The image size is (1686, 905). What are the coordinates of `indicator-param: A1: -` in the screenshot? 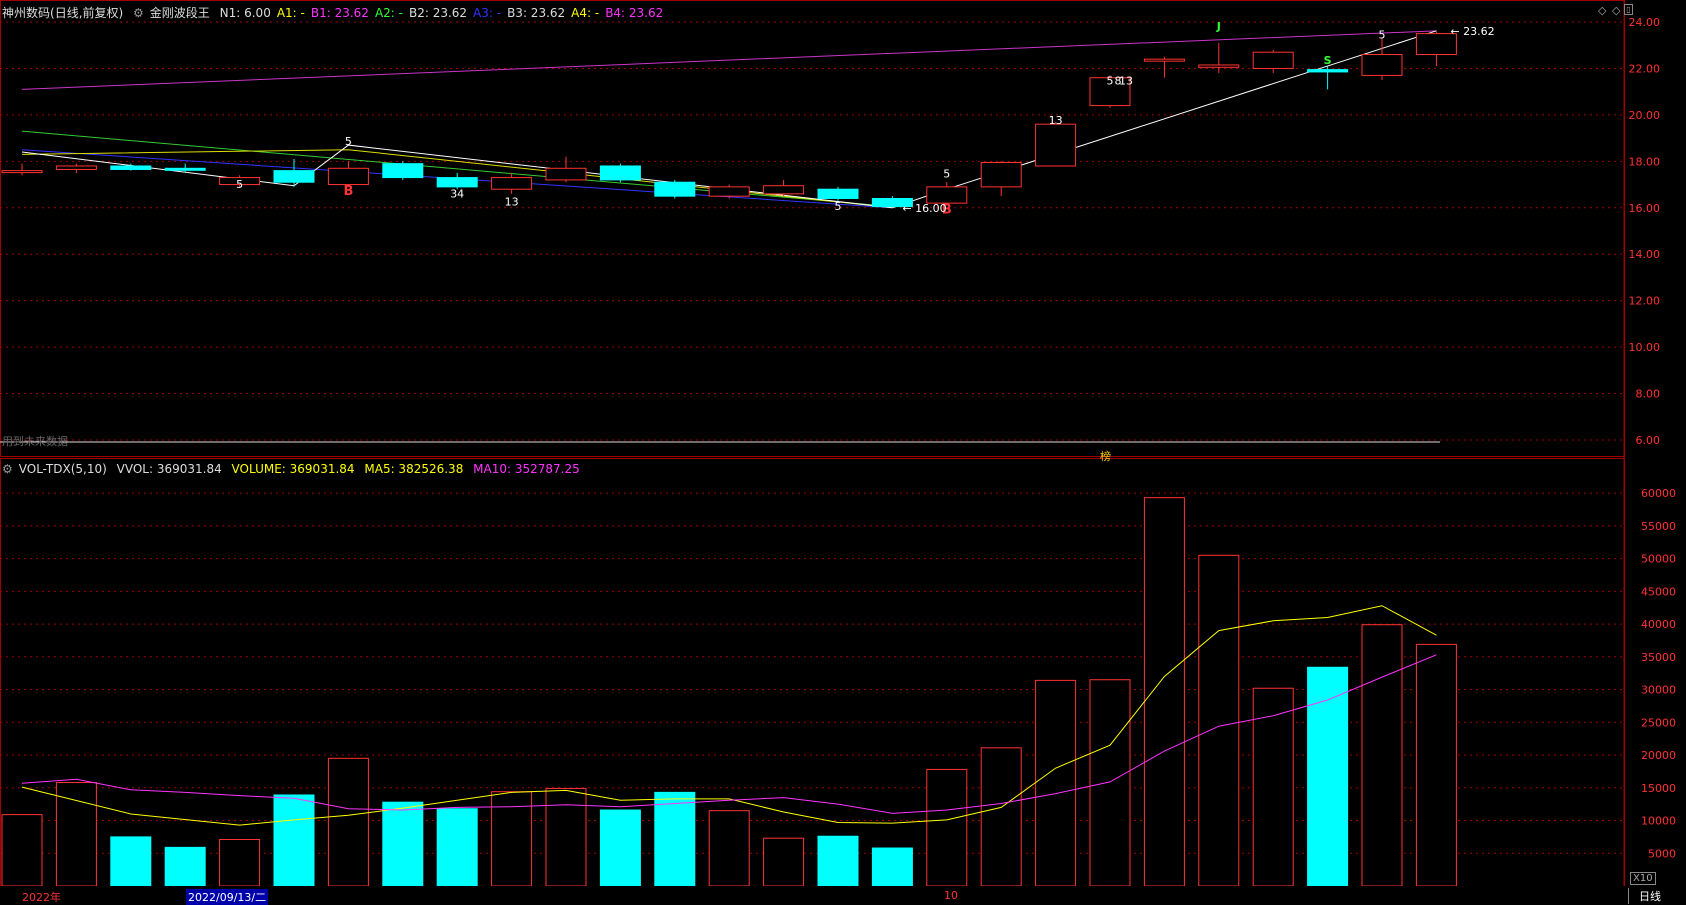 It's located at (290, 13).